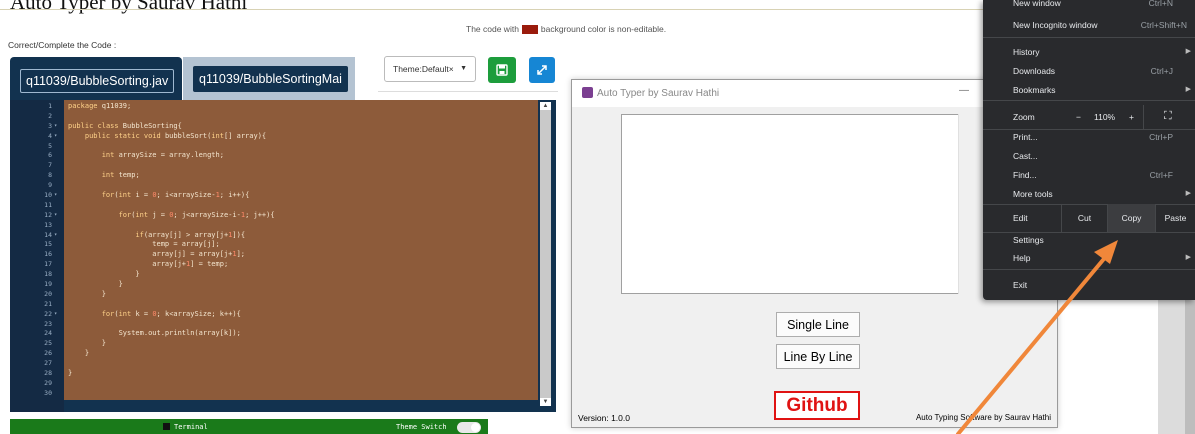 Image resolution: width=1195 pixels, height=434 pixels. I want to click on fullscreen-button, so click(542, 70).